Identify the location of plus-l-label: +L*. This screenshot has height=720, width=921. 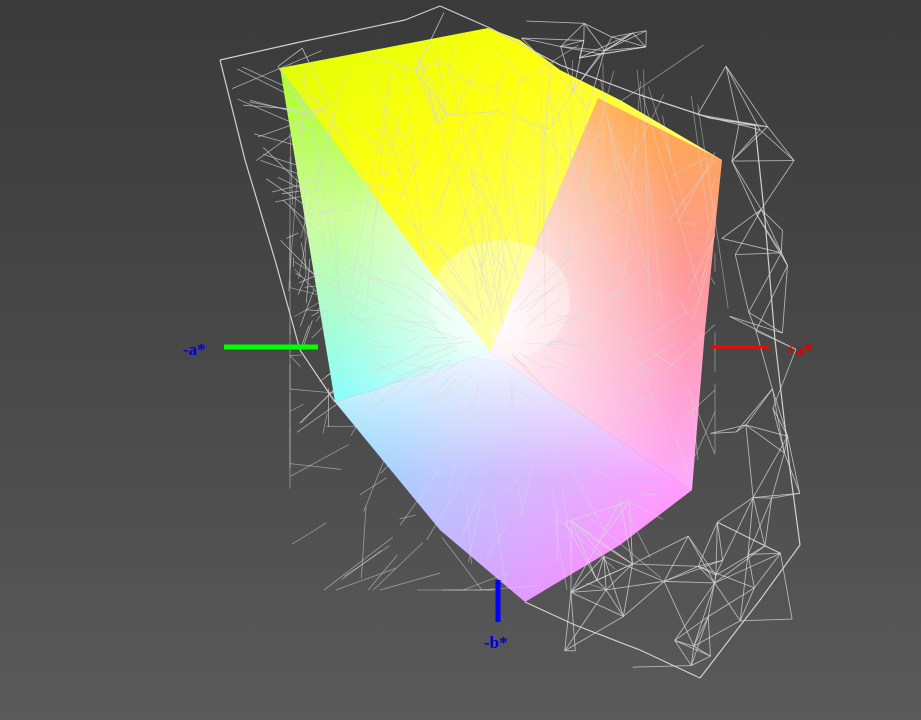
(507, 331).